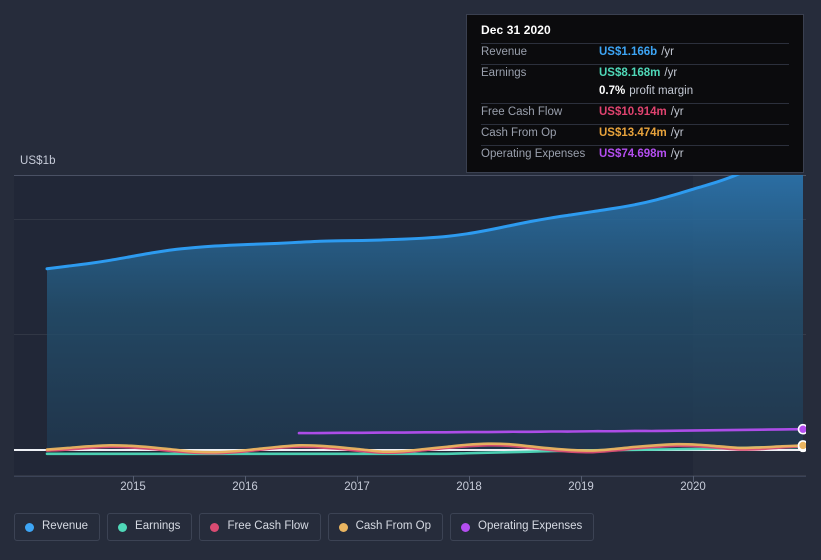 The height and width of the screenshot is (560, 821). I want to click on x-axis-label: 2018, so click(469, 487).